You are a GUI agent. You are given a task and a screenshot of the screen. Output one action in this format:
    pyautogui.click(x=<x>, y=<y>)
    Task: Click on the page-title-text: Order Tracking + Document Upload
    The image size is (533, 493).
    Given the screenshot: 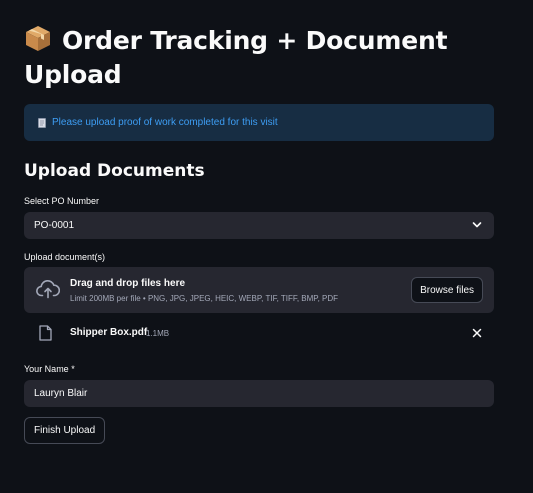 What is the action you would take?
    pyautogui.click(x=236, y=57)
    